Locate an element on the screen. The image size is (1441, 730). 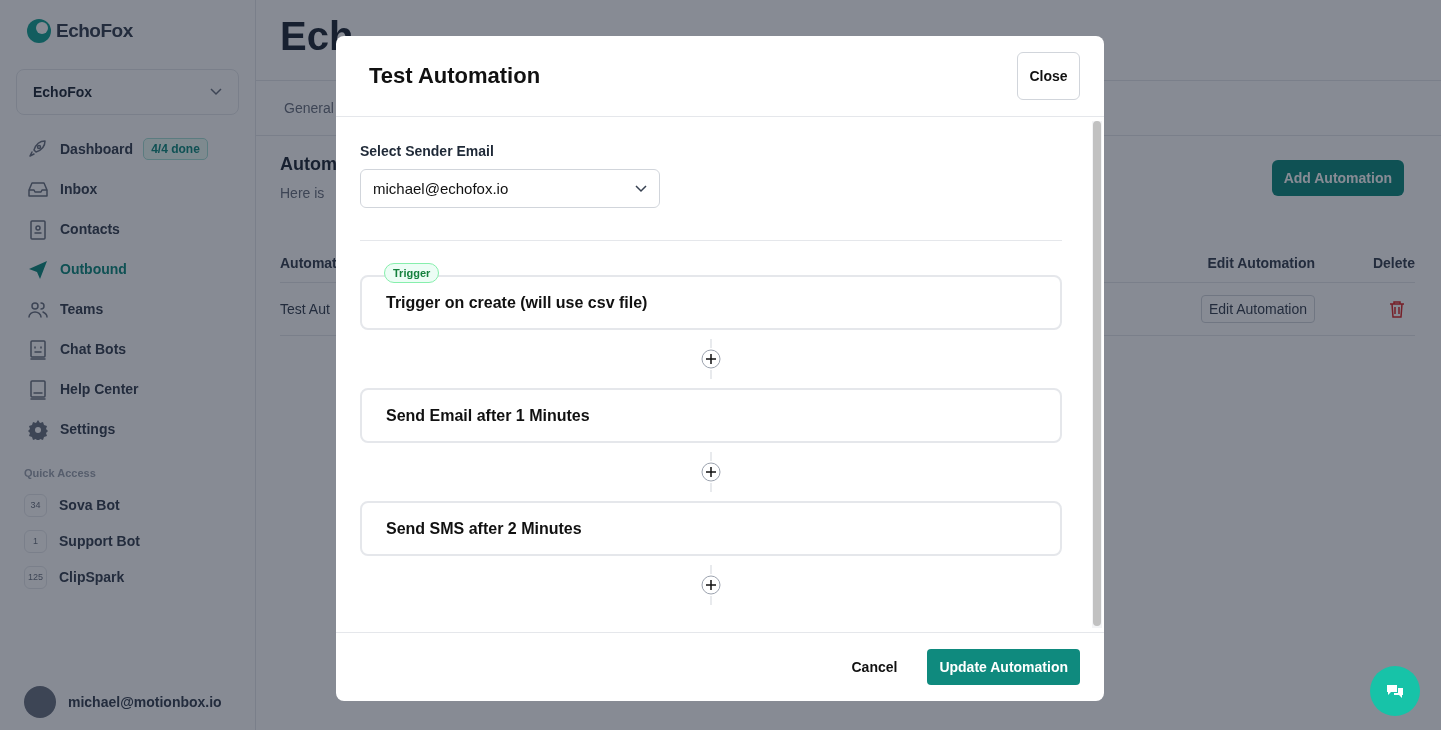
cancel-button: Cancel is located at coordinates (874, 667).